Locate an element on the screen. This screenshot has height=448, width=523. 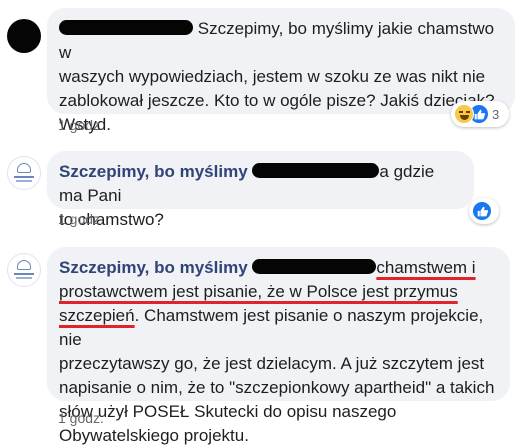
comment-2-line-2: to chamstwo? is located at coordinates (111, 219).